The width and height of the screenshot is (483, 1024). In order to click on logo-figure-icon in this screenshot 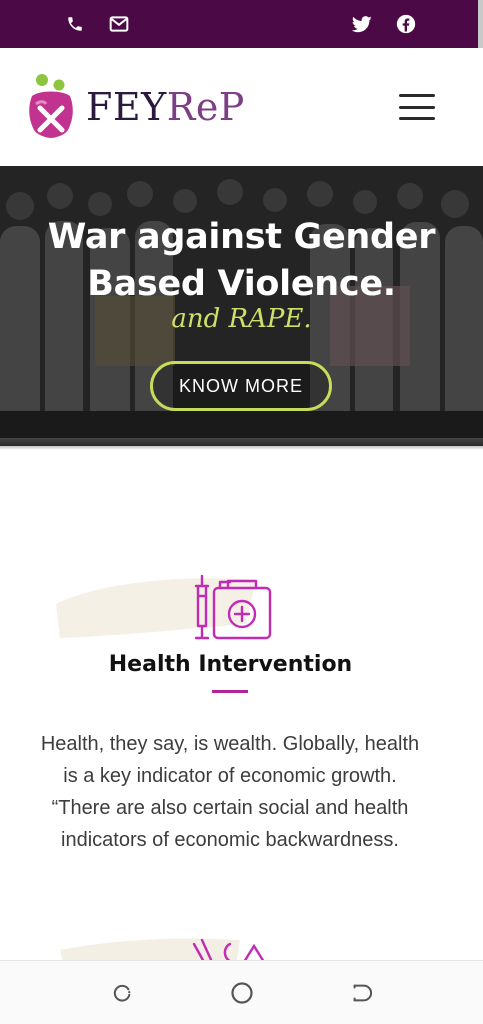, I will do `click(51, 106)`.